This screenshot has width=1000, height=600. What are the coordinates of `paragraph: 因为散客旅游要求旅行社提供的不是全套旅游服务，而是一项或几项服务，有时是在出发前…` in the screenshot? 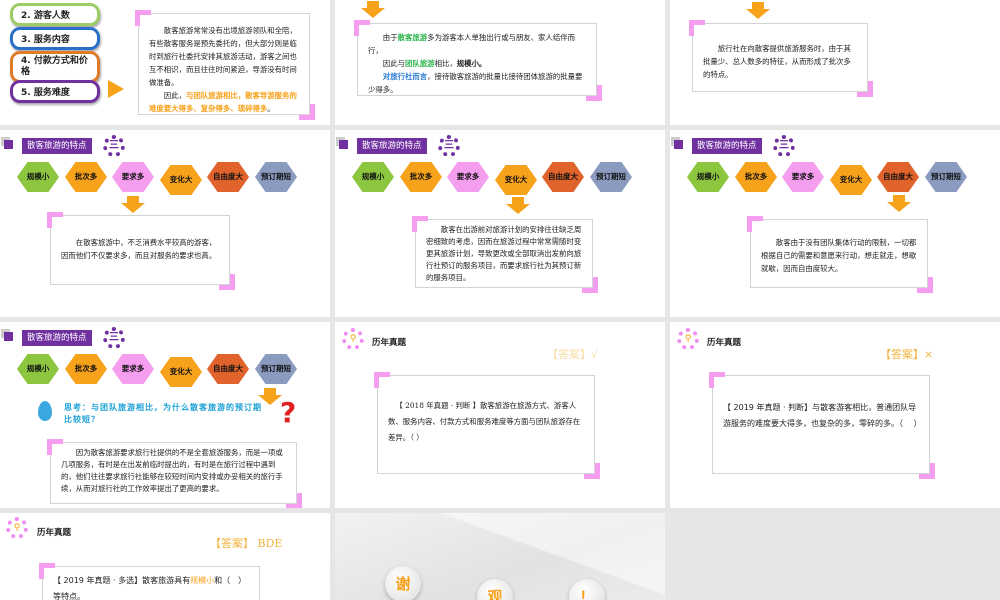 It's located at (172, 470).